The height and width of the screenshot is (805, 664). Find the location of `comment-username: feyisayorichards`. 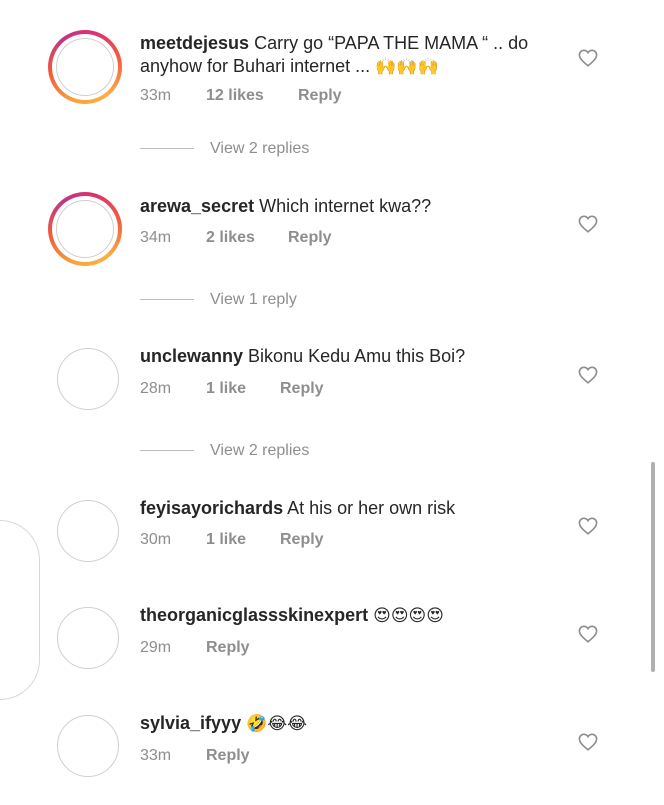

comment-username: feyisayorichards is located at coordinates (211, 508).